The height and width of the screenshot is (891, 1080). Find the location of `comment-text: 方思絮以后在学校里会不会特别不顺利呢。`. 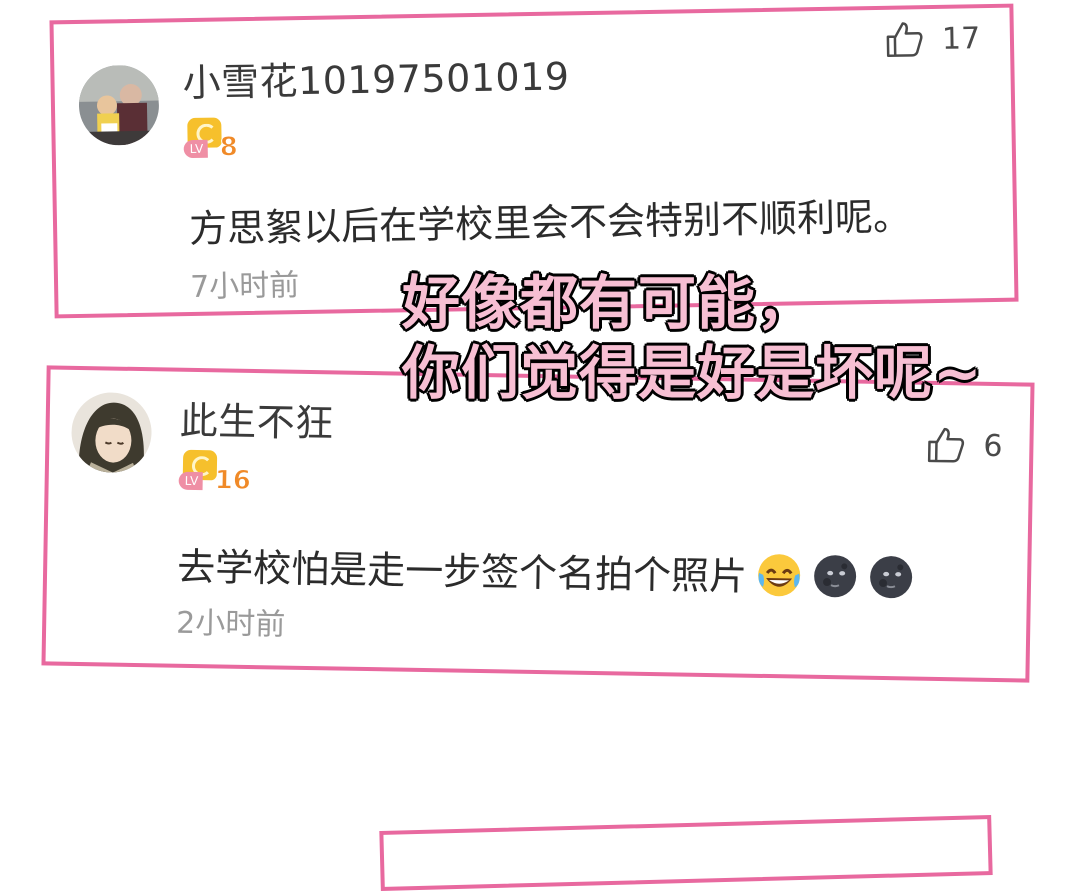

comment-text: 方思絮以后在学校里会不会特别不顺利呢。 is located at coordinates (550, 223).